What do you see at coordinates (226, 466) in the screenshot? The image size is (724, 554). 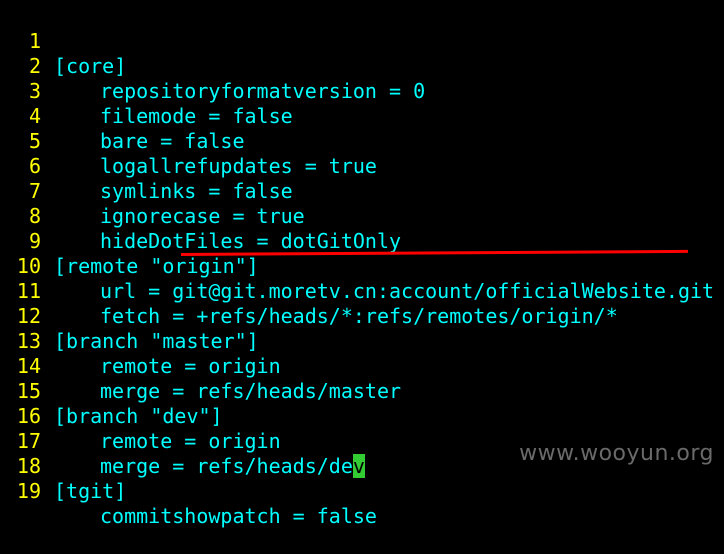 I see `line-text-before-cursor: merge = refs/heads/de` at bounding box center [226, 466].